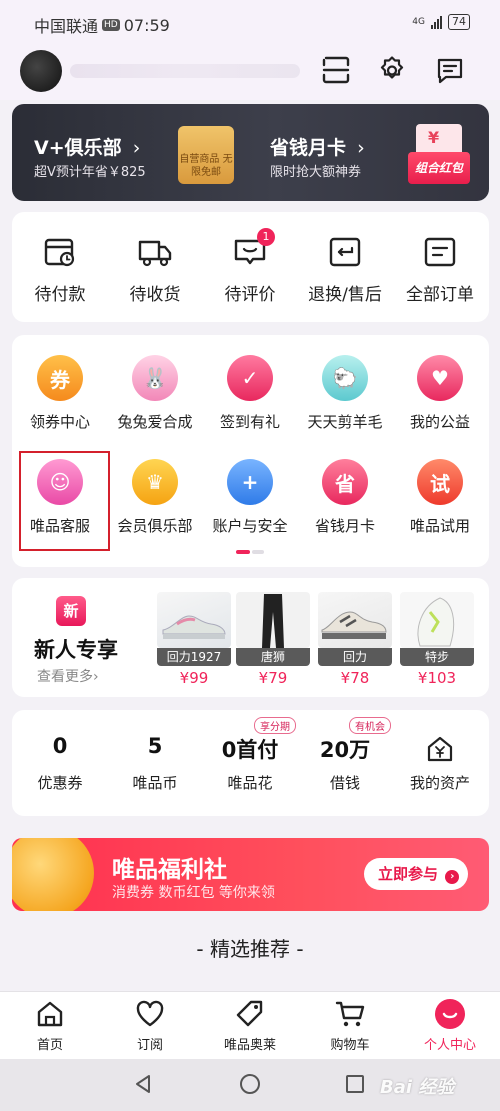 The width and height of the screenshot is (500, 1111). Describe the element at coordinates (155, 269) in the screenshot. I see `order-pending-delivery: 待收货` at that location.